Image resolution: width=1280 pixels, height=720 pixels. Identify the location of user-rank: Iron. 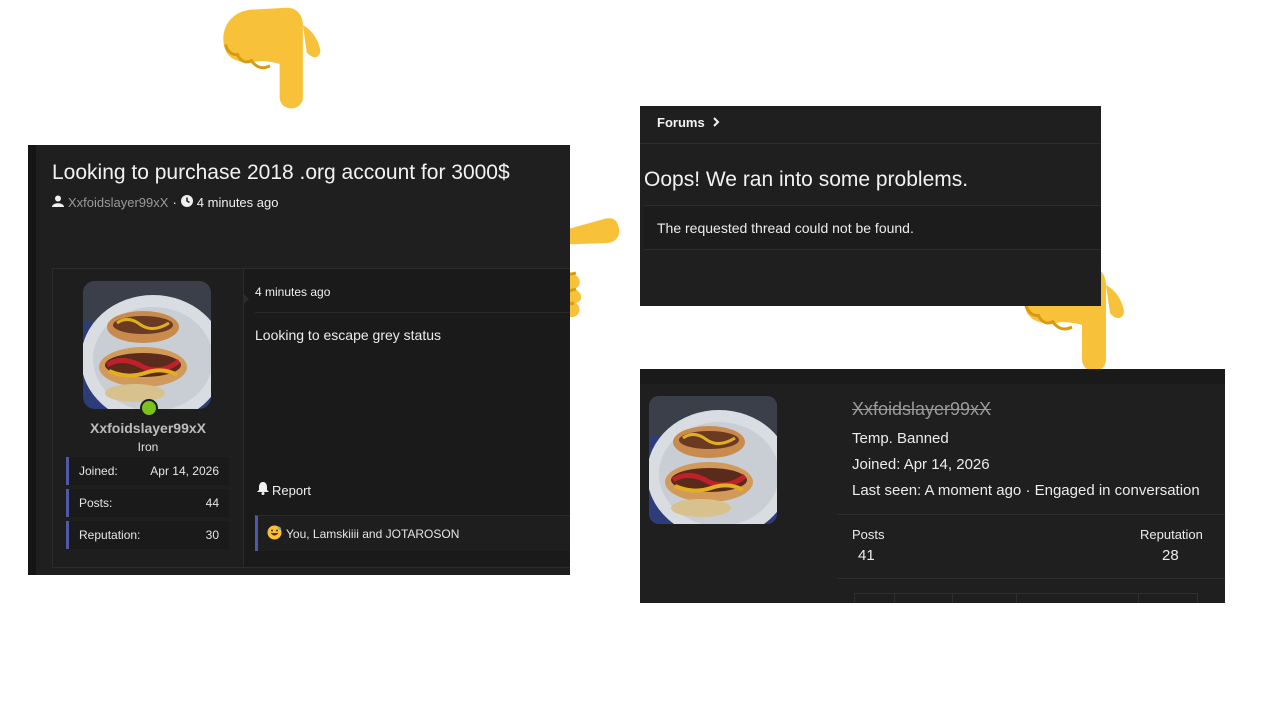
(148, 447).